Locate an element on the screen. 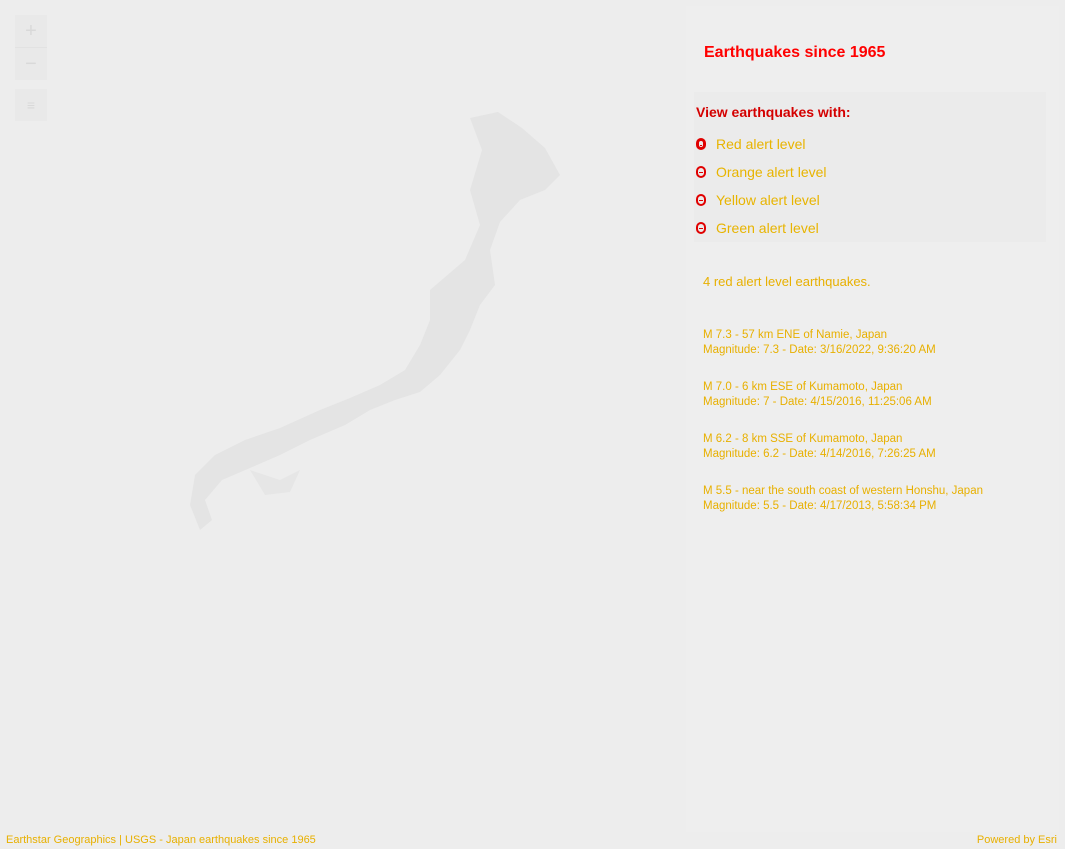 The width and height of the screenshot is (1065, 849). radio-green-alert is located at coordinates (701, 228).